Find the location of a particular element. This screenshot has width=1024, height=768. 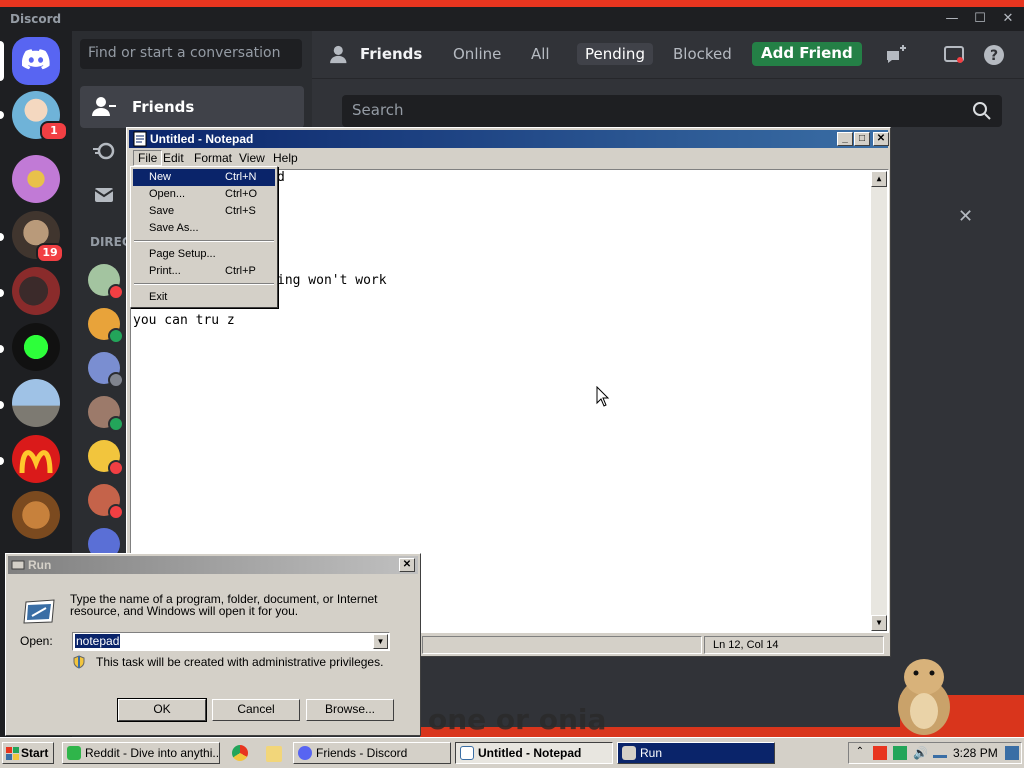

server-badge: 1 is located at coordinates (54, 131).